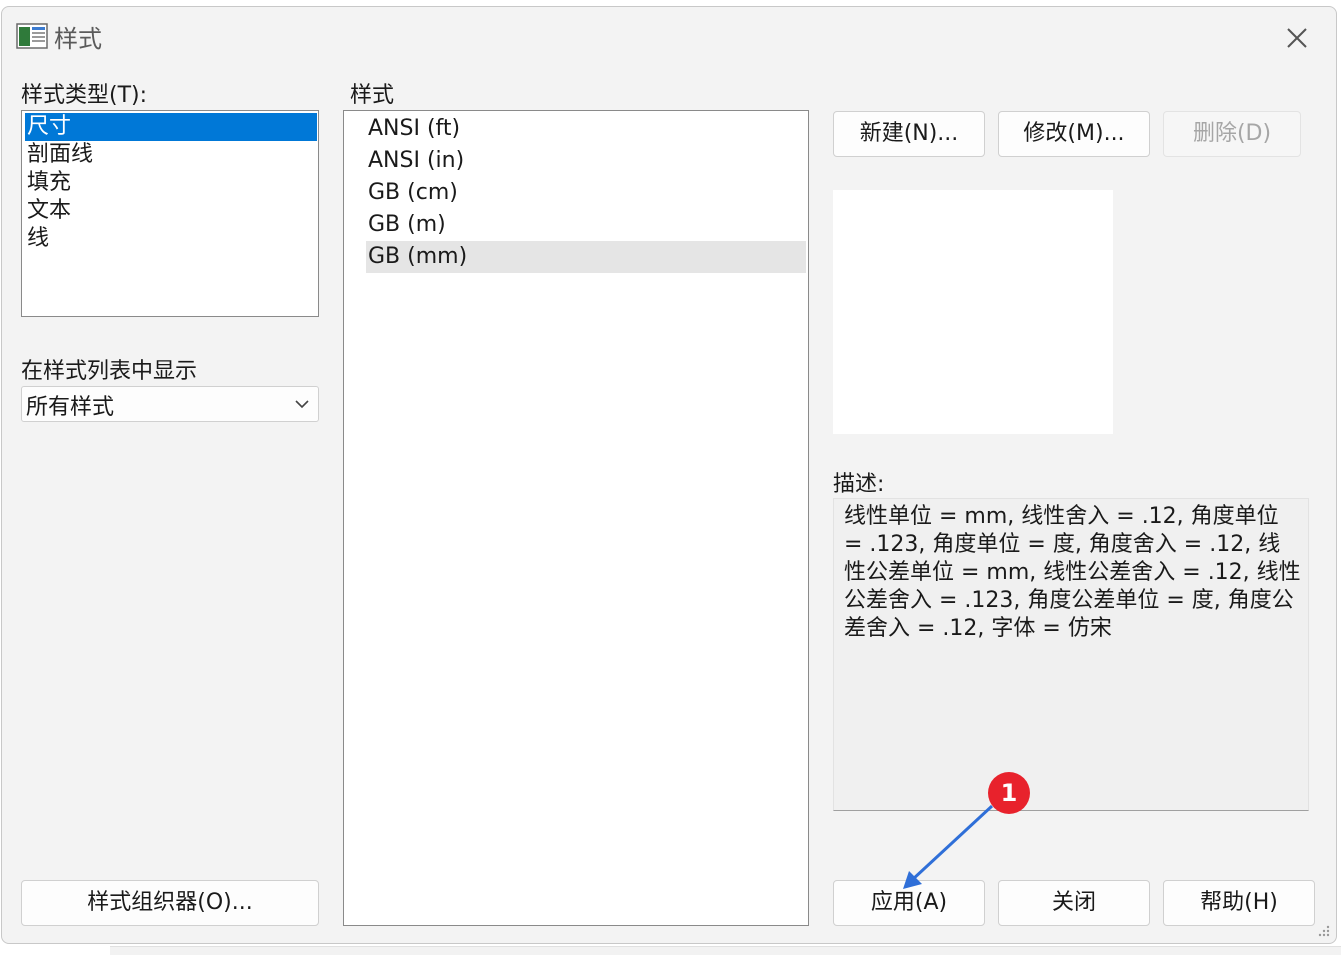 The image size is (1341, 955). I want to click on style-item-gb-mm: GB (mm), so click(586, 257).